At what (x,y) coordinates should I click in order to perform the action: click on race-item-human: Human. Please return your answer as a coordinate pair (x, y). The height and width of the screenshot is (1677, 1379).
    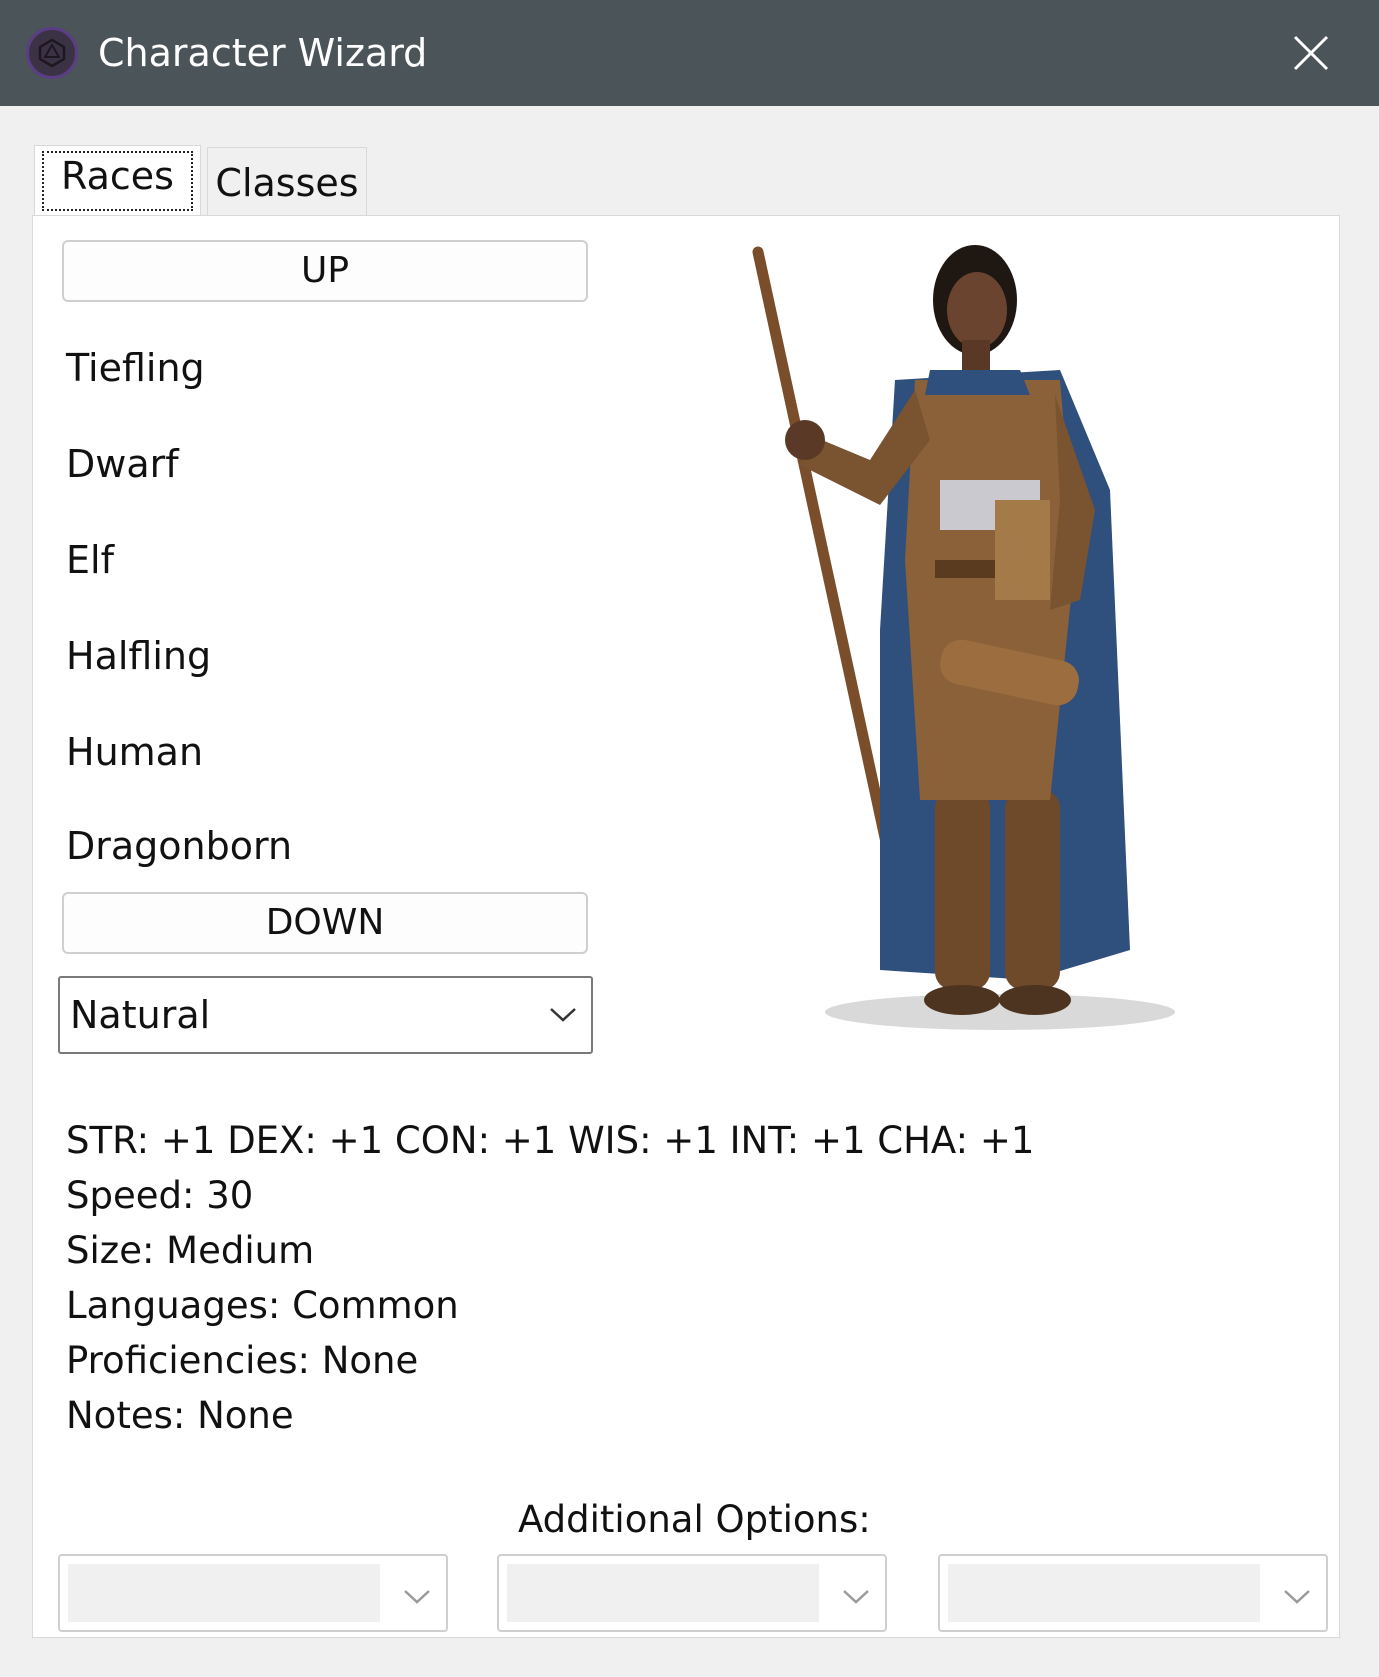
    Looking at the image, I should click on (134, 752).